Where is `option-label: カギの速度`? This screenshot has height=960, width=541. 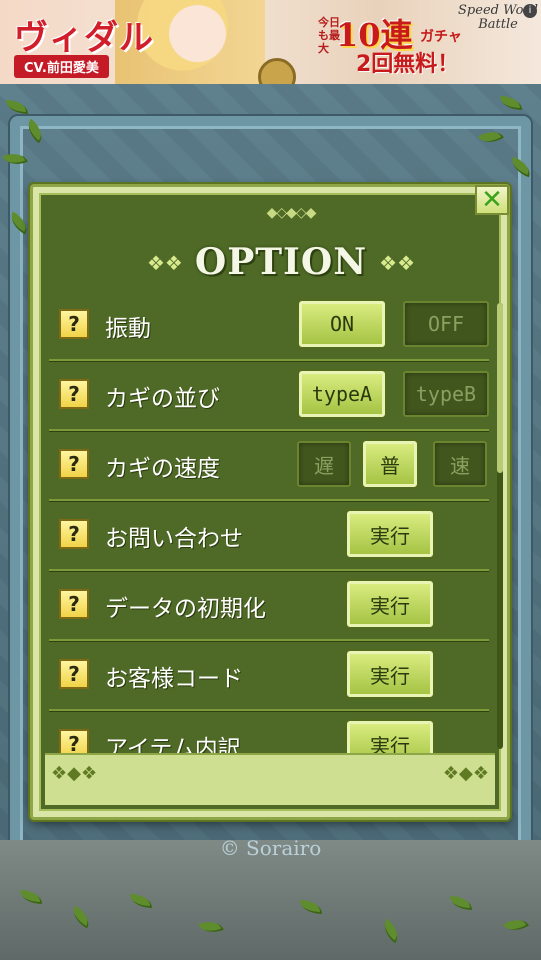
option-label: カギの速度 is located at coordinates (162, 469).